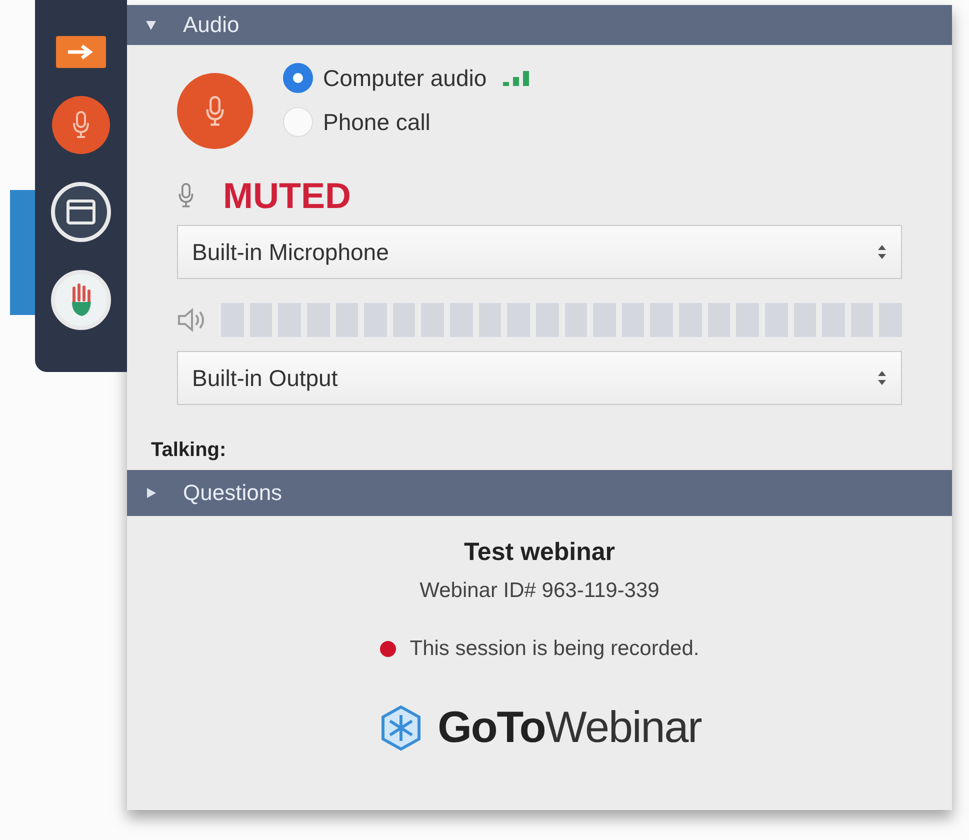  Describe the element at coordinates (151, 493) in the screenshot. I see `expand-triangle-icon` at that location.